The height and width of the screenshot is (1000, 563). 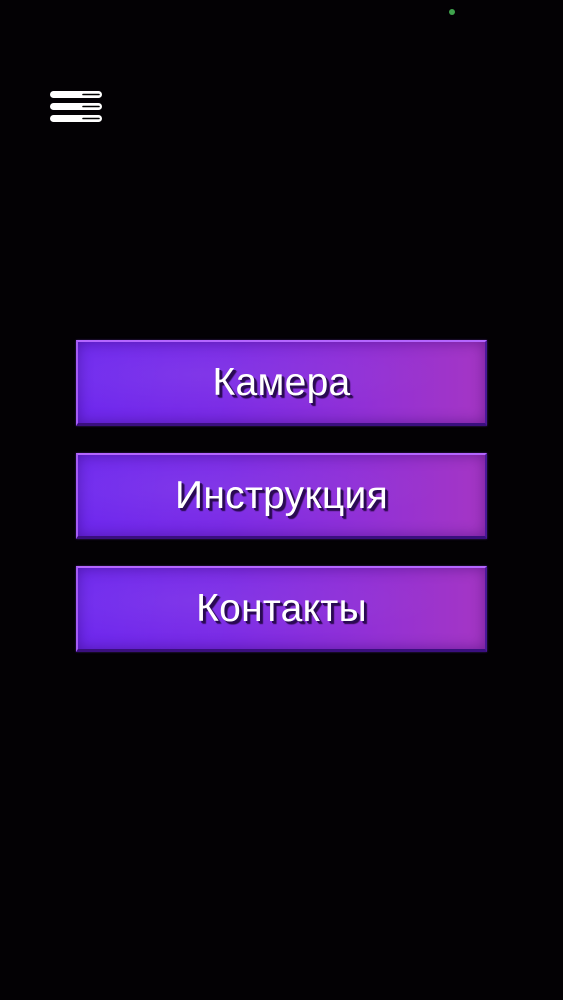 I want to click on hamburger-menu-icon, so click(x=76, y=107).